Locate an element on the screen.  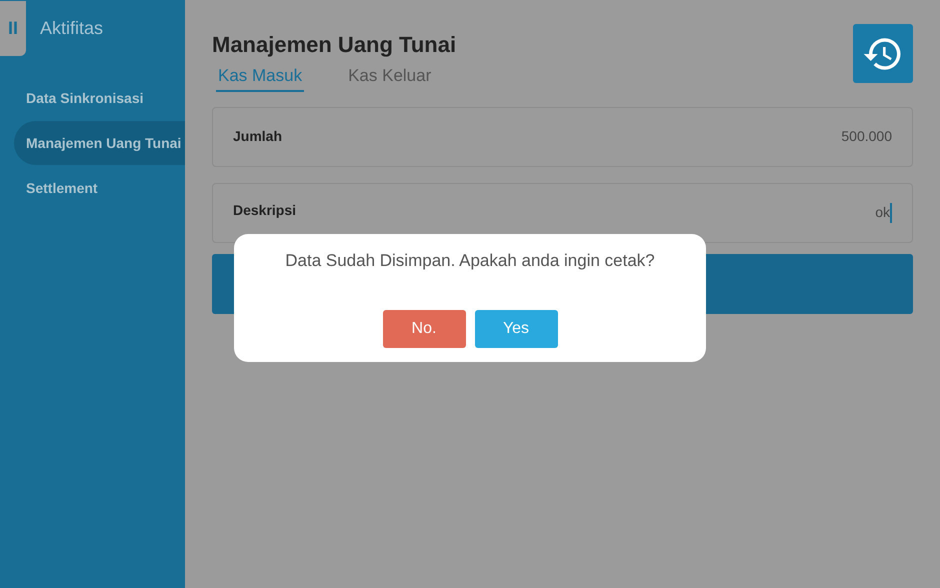
history-button is located at coordinates (883, 53).